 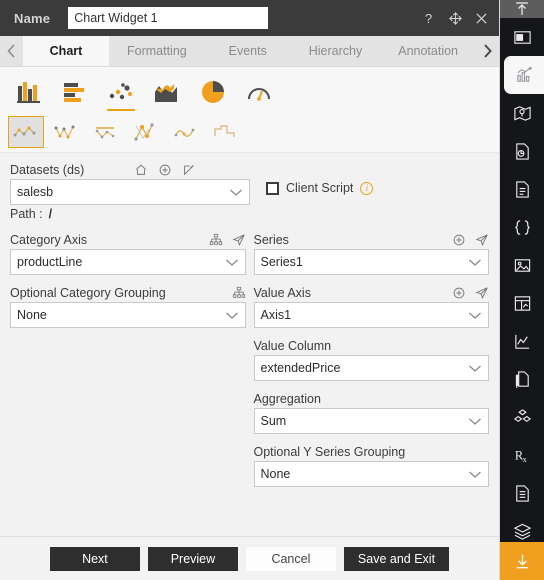 What do you see at coordinates (429, 18) in the screenshot?
I see `help-icon: ?` at bounding box center [429, 18].